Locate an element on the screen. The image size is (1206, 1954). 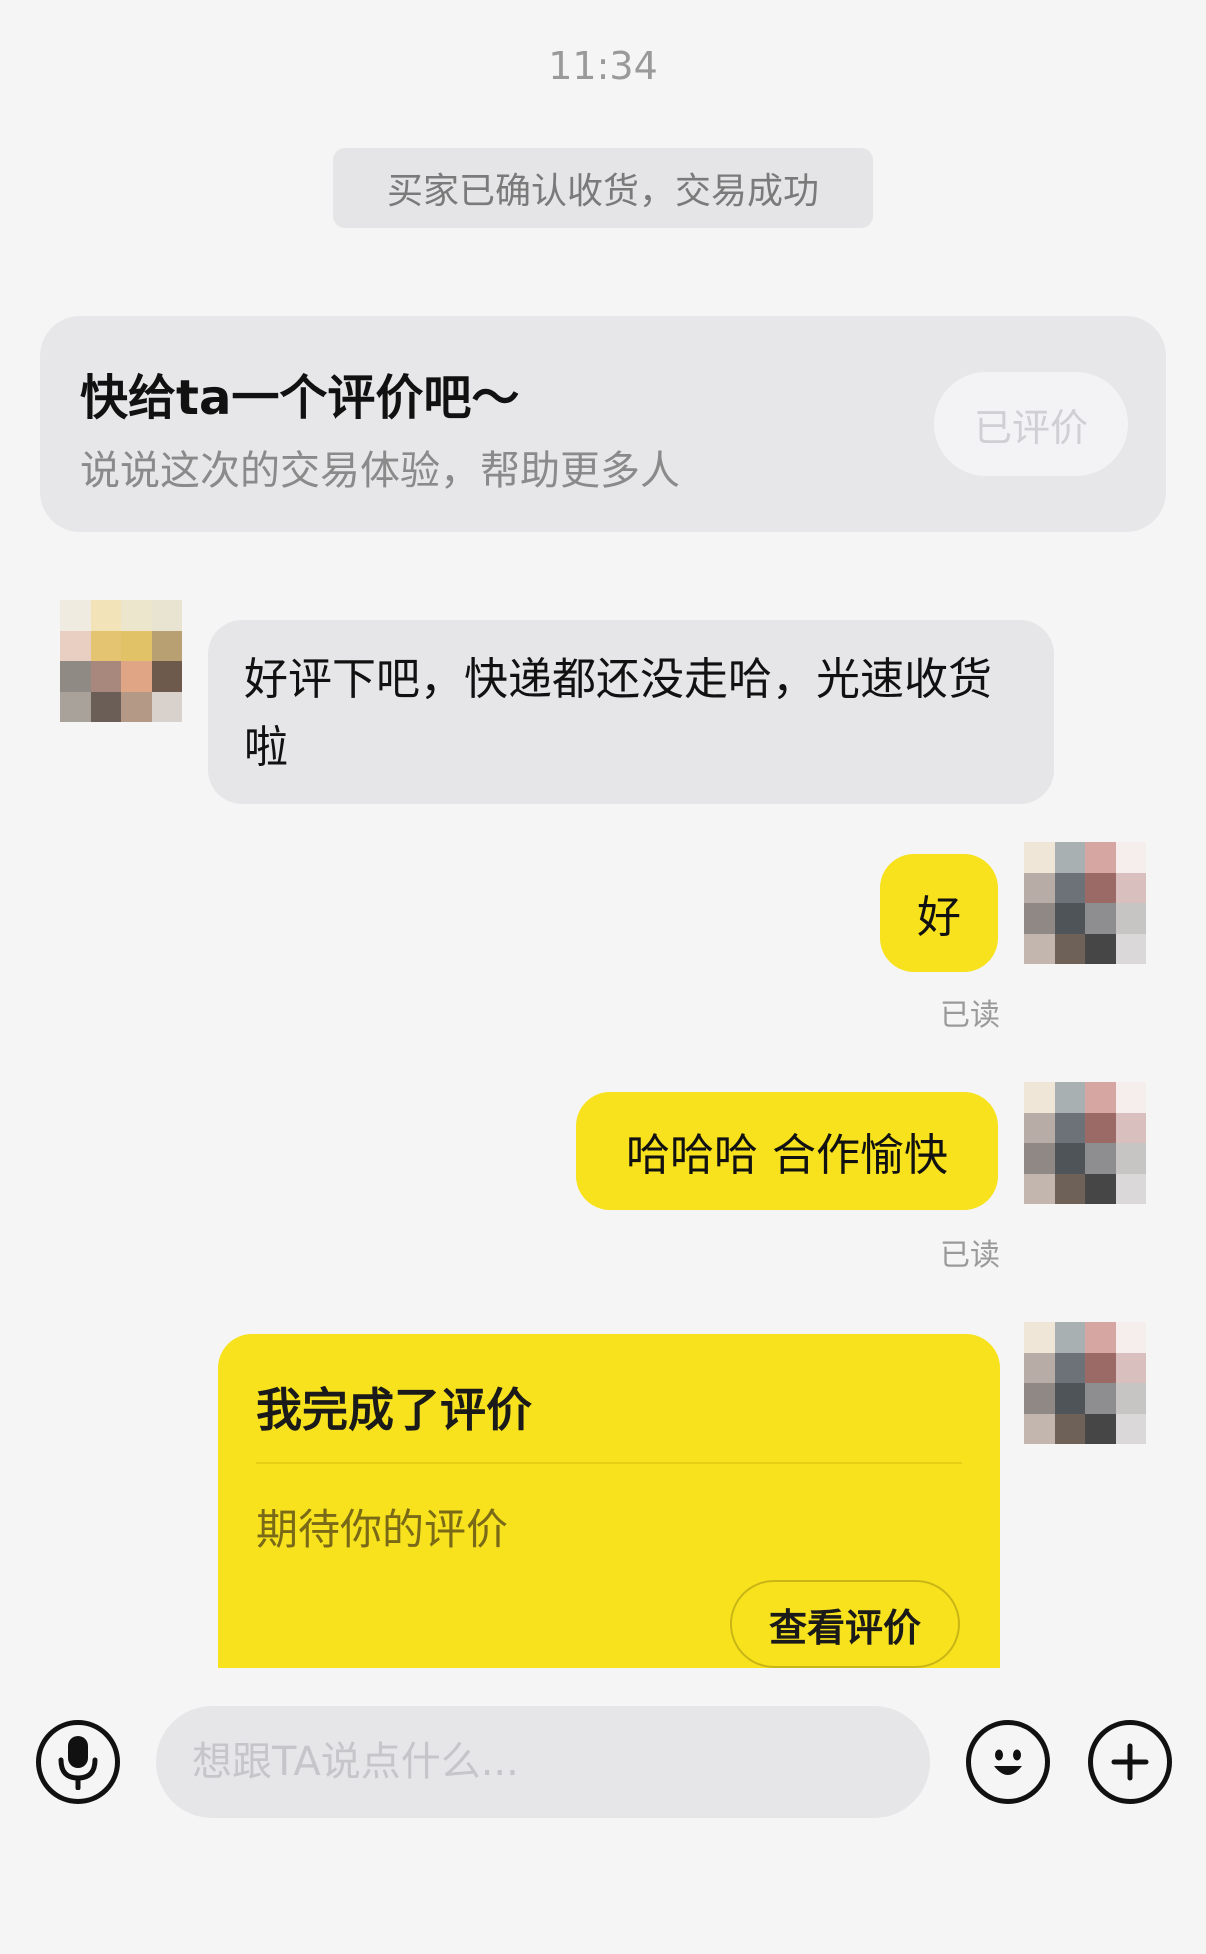
evaluation-card: 我完成了评价 期待你的评价 查看评价 is located at coordinates (609, 1501).